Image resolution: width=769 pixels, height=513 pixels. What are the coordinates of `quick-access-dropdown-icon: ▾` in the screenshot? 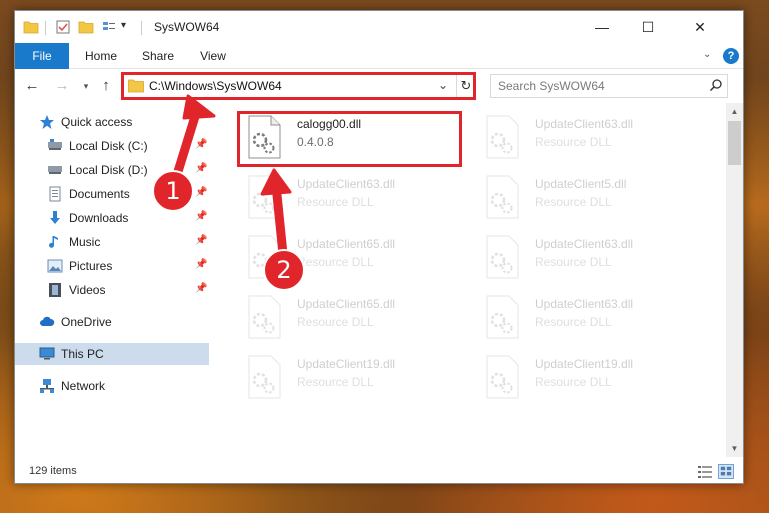 It's located at (123, 25).